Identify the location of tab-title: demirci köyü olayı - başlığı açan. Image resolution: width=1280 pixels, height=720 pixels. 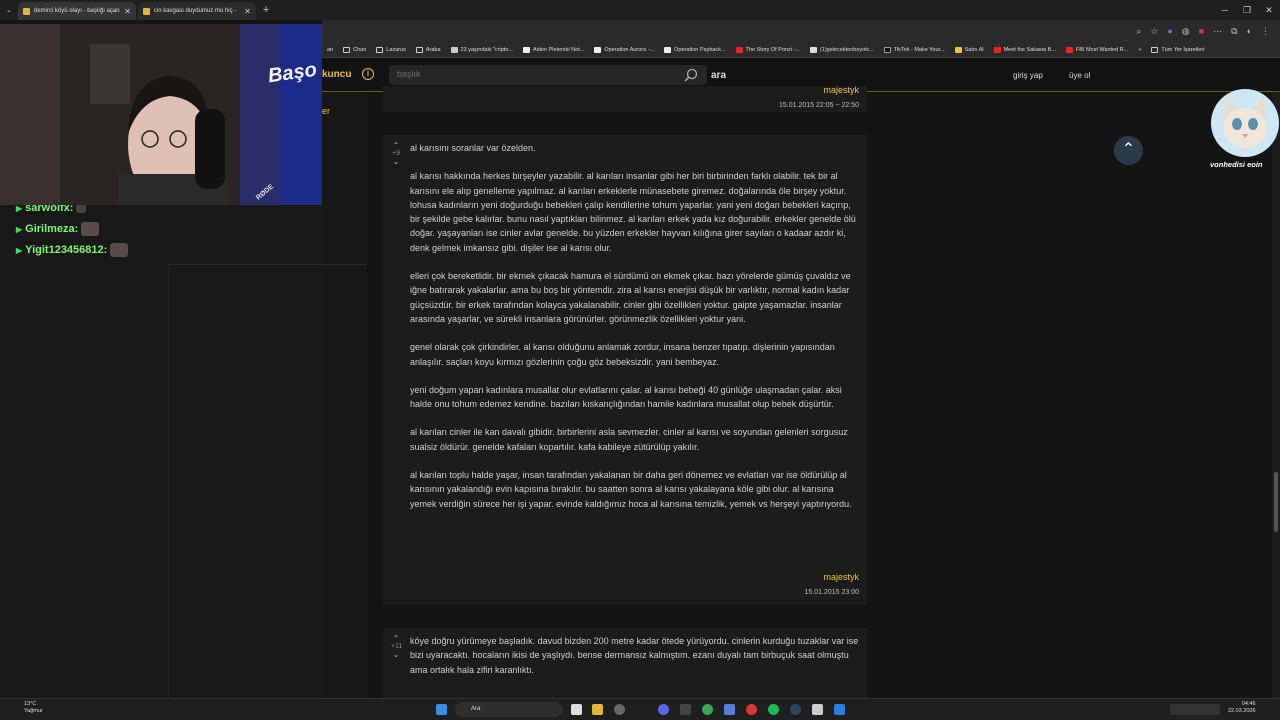
(76, 11).